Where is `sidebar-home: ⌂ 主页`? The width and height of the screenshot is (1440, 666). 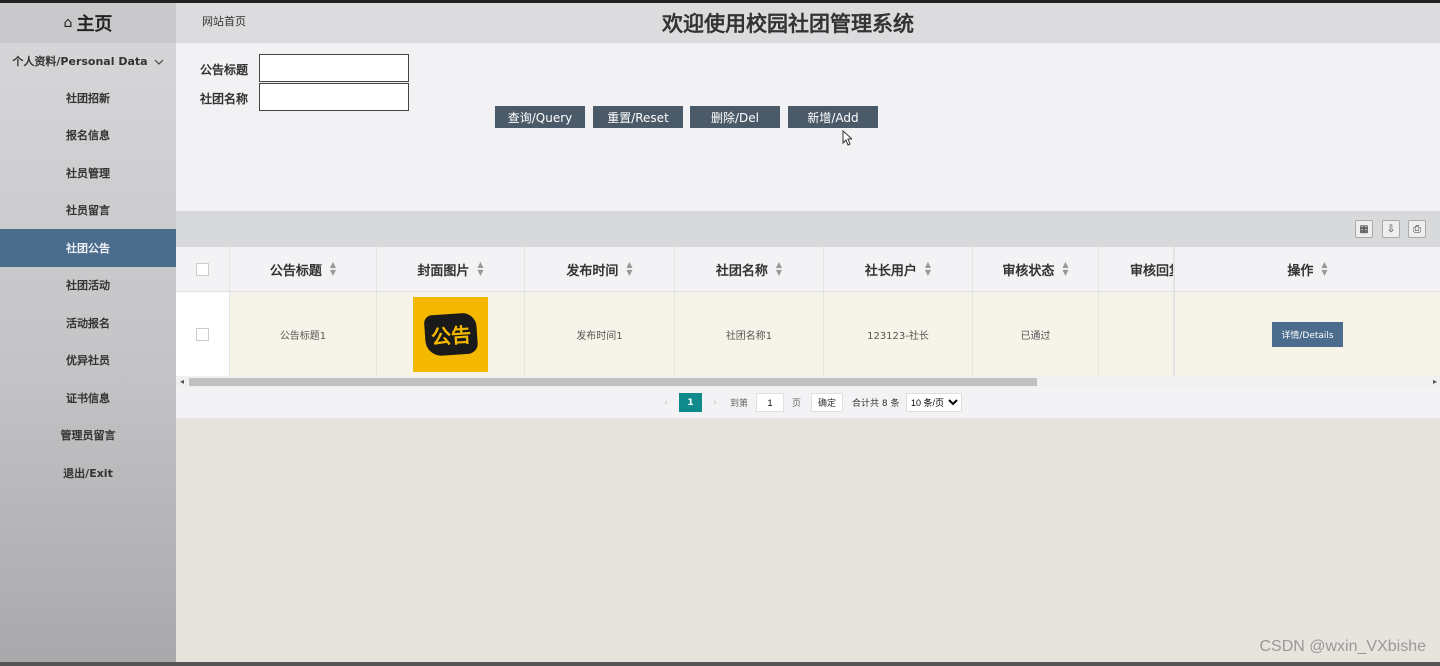 sidebar-home: ⌂ 主页 is located at coordinates (88, 23).